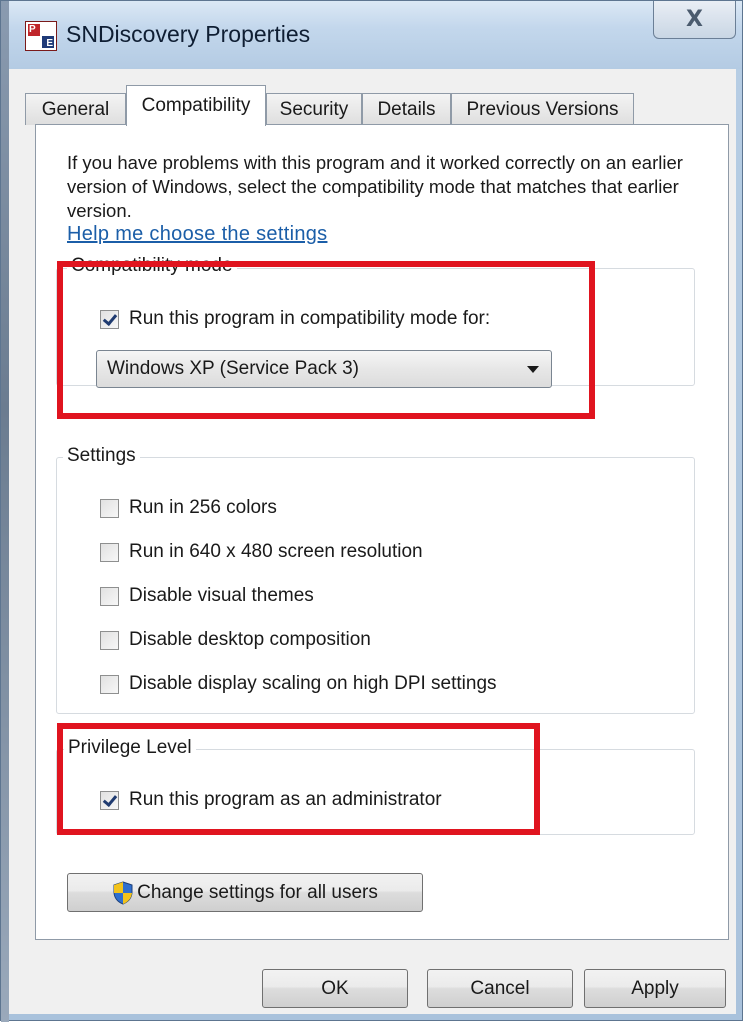 This screenshot has width=743, height=1022. What do you see at coordinates (75, 109) in the screenshot?
I see `tab-general: General` at bounding box center [75, 109].